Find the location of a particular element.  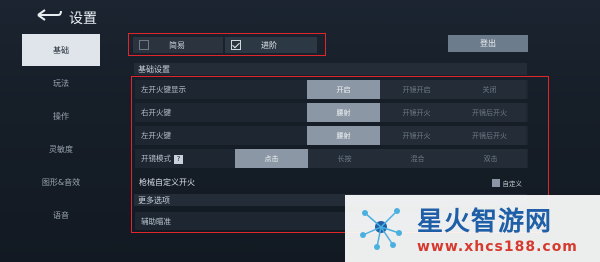

setting-label: 开镜模式? is located at coordinates (162, 158).